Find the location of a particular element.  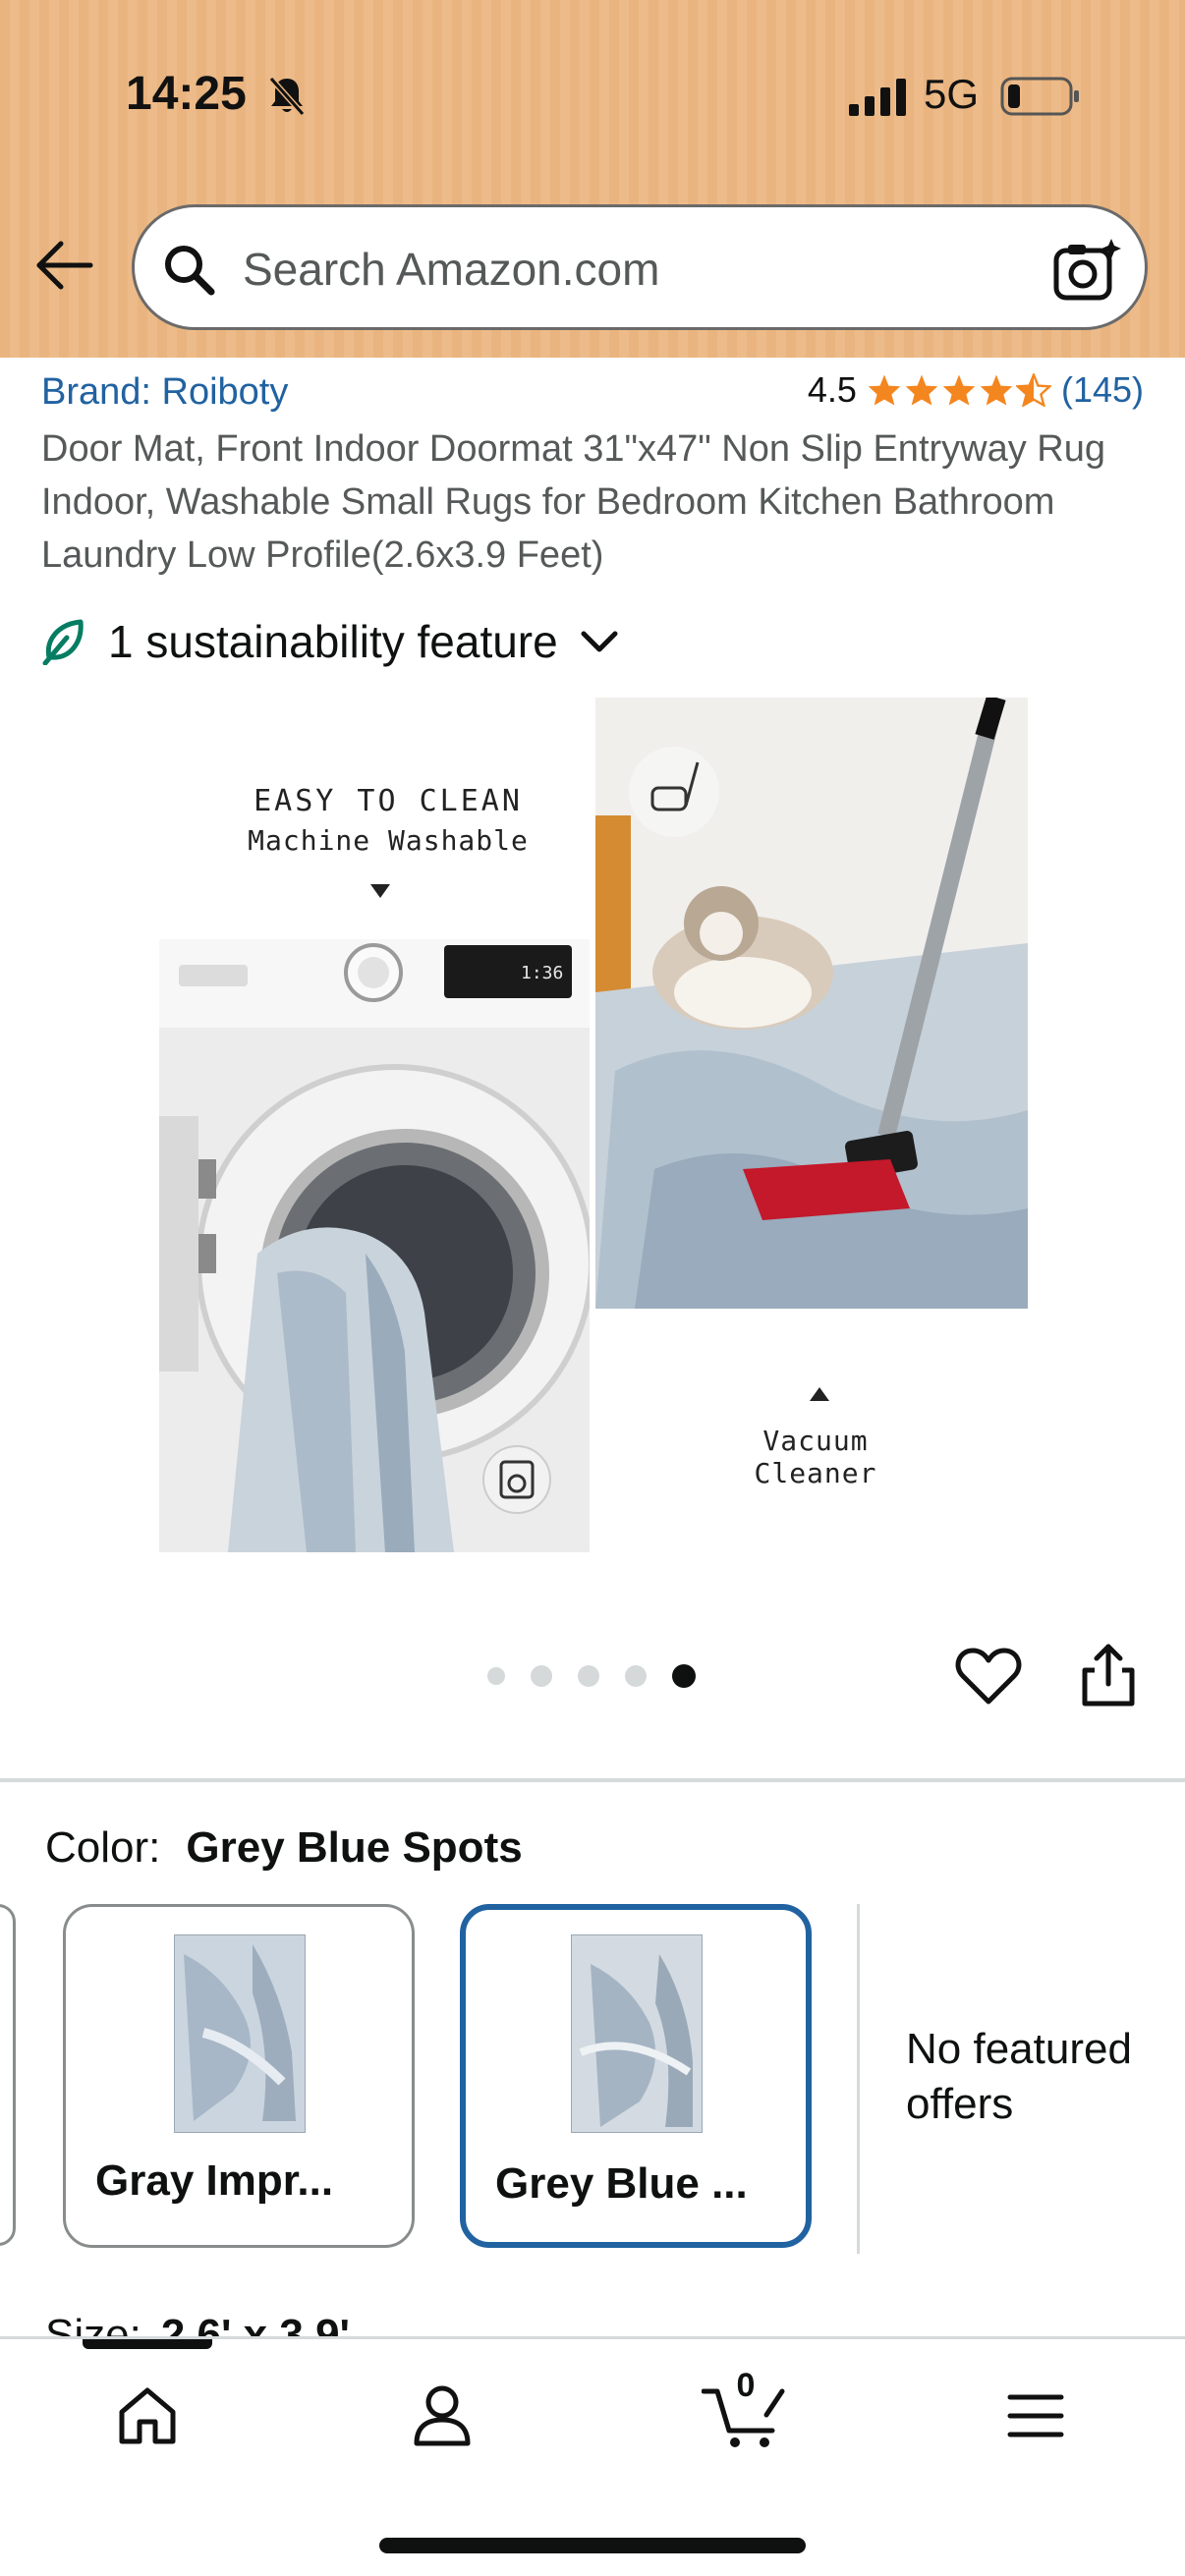

rating-stars is located at coordinates (959, 390).